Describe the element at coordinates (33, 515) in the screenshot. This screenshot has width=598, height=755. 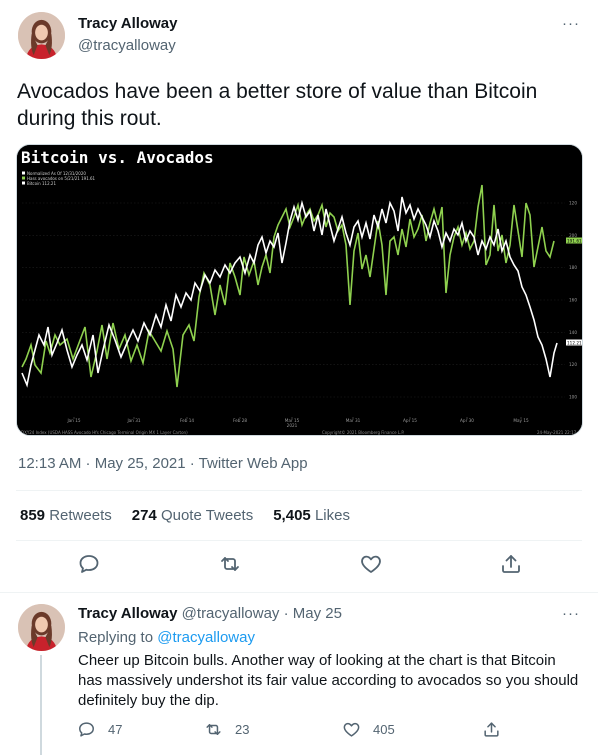
I see `retweets-count: 859` at that location.